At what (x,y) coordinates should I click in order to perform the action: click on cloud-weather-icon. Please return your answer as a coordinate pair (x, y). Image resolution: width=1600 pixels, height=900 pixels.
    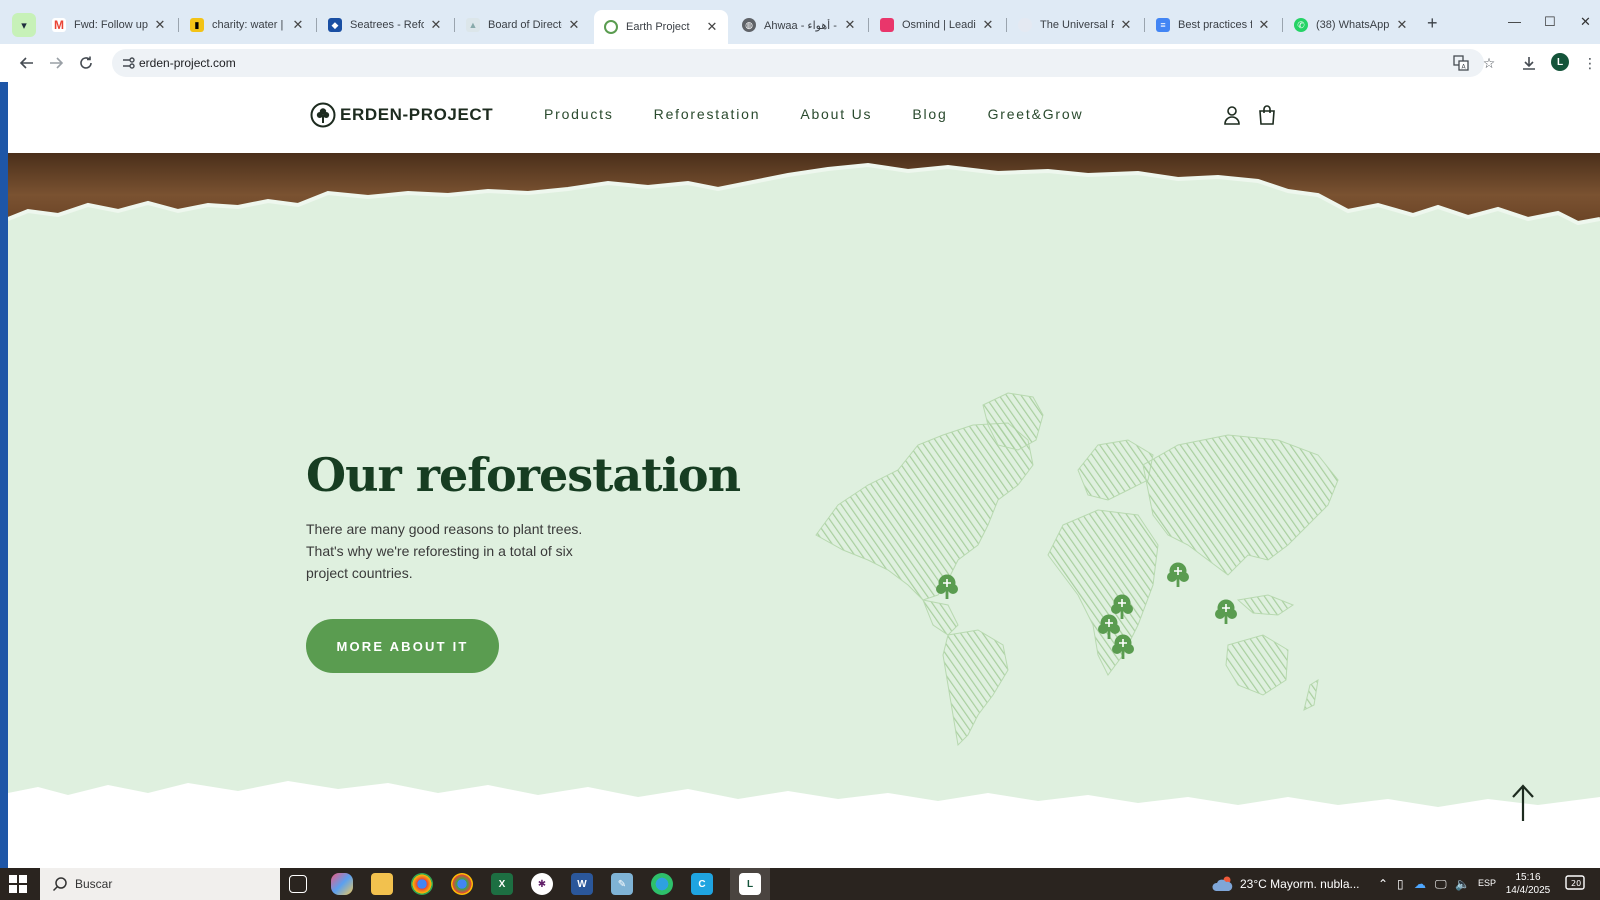
    Looking at the image, I should click on (1222, 883).